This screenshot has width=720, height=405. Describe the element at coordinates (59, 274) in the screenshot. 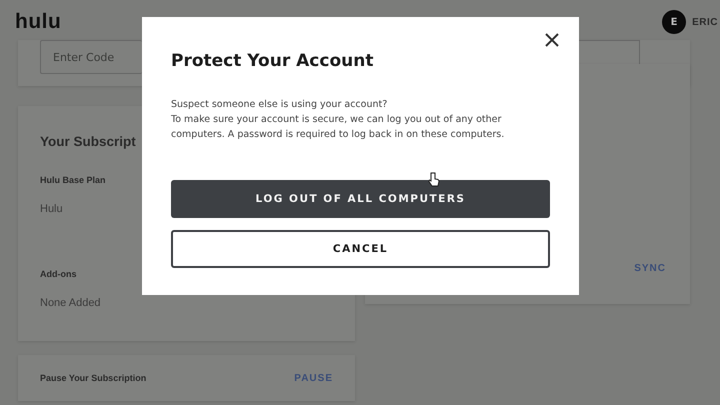

I see `field-label: Add-ons` at that location.